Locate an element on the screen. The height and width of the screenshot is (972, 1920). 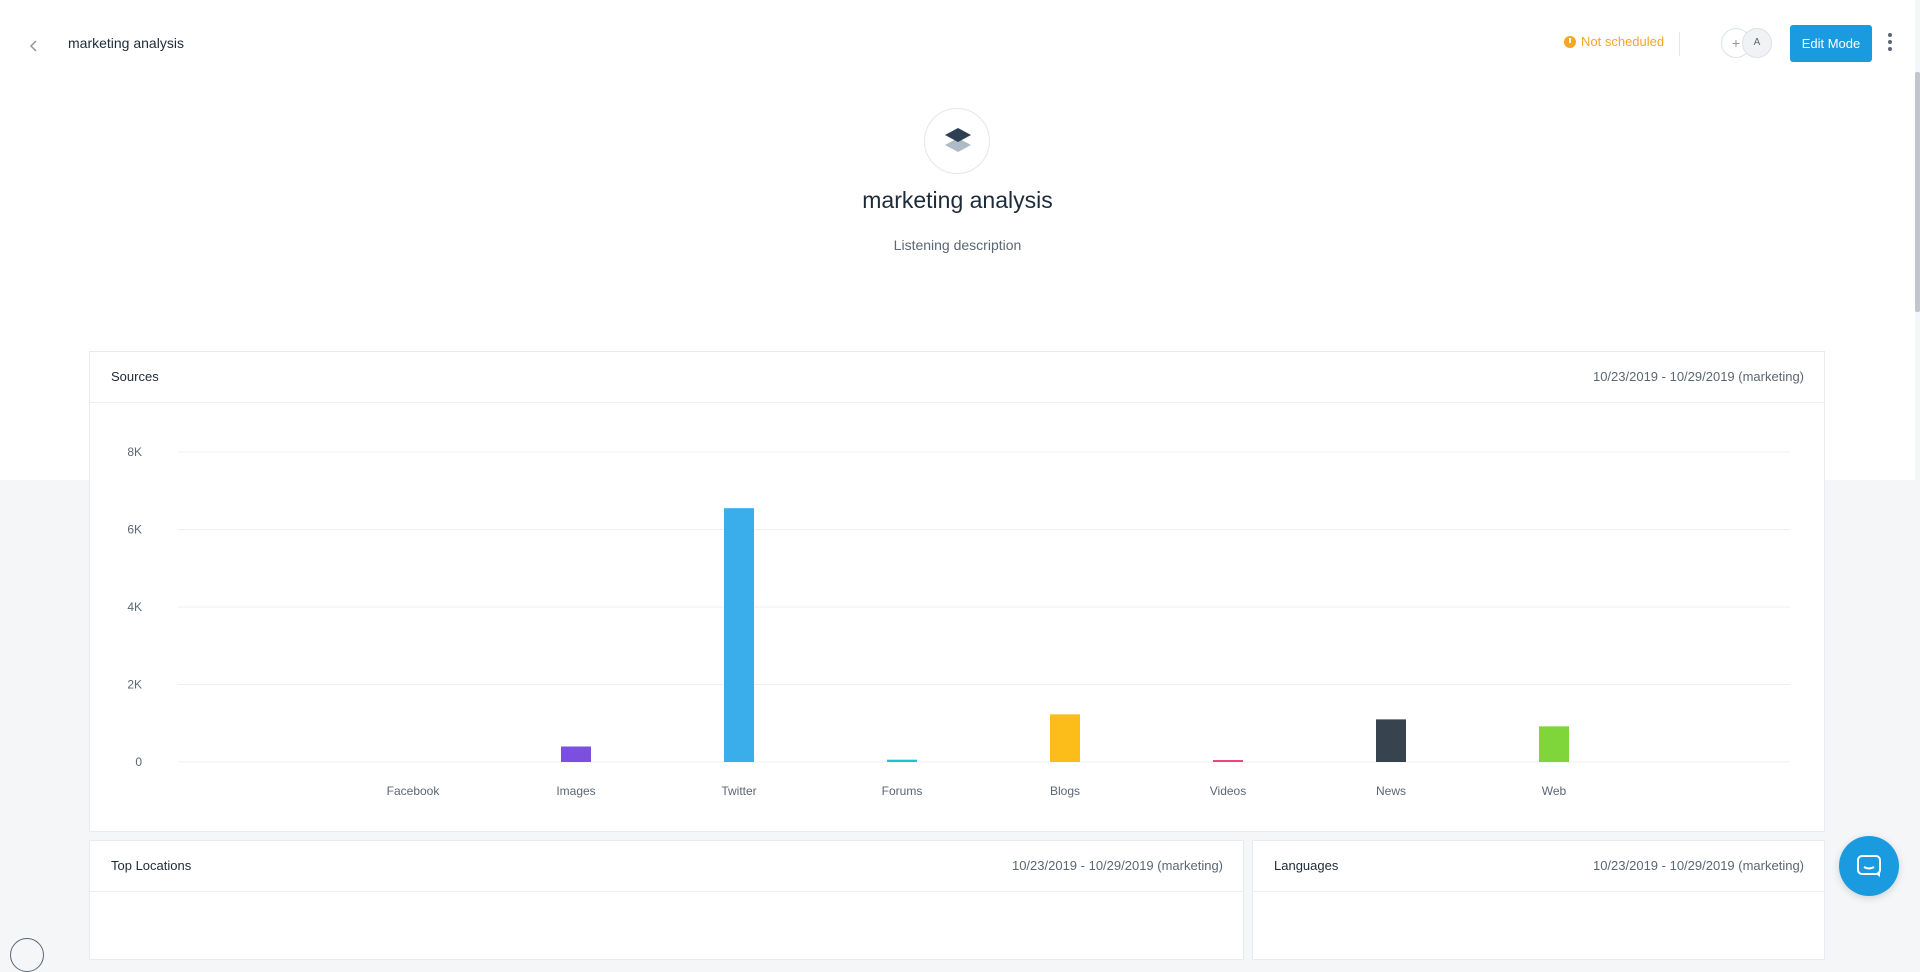
clock-icon is located at coordinates (1570, 41).